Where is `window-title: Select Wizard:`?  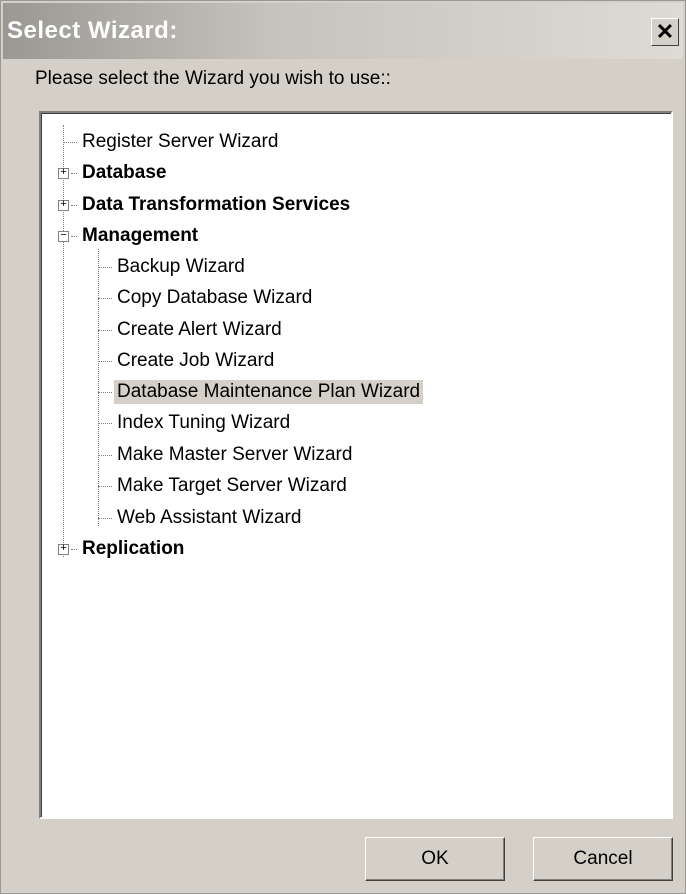
window-title: Select Wizard: is located at coordinates (92, 30).